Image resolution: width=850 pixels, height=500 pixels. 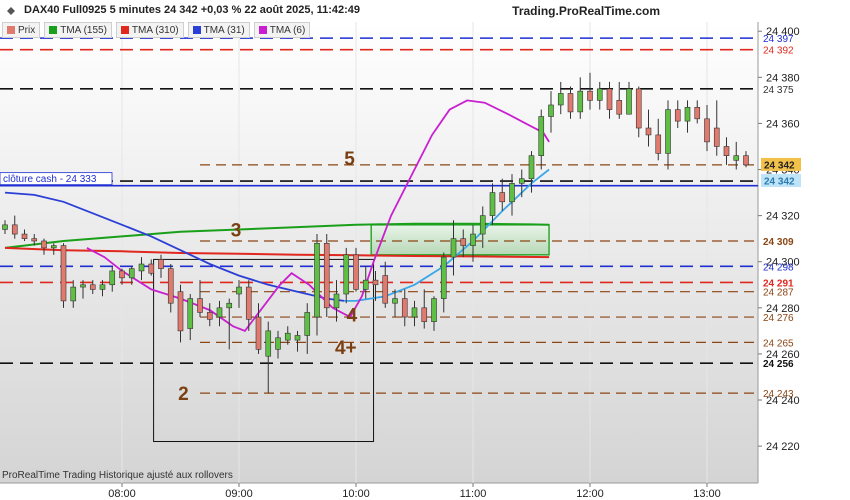 I want to click on legend-item-tma-155: TMA (155), so click(x=78, y=30).